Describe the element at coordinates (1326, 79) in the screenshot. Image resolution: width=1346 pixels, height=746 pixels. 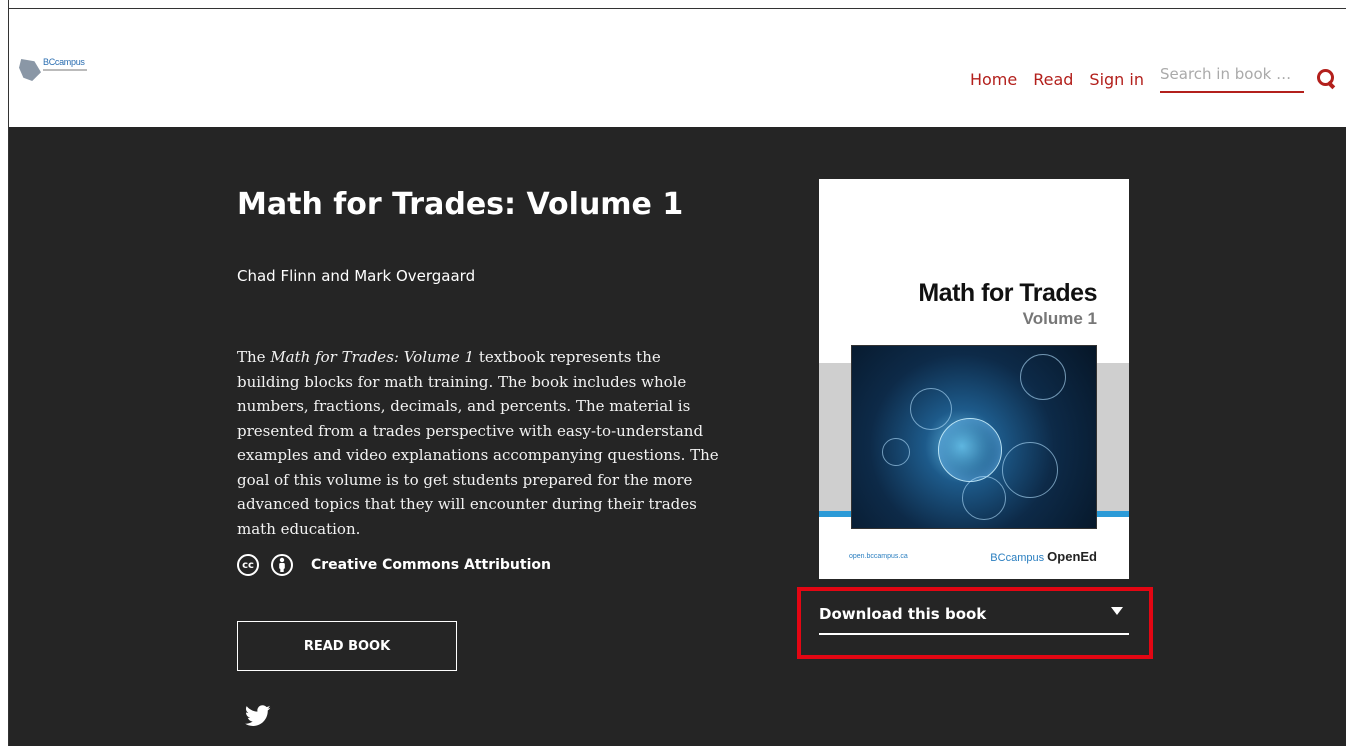
I see `search-icon` at that location.